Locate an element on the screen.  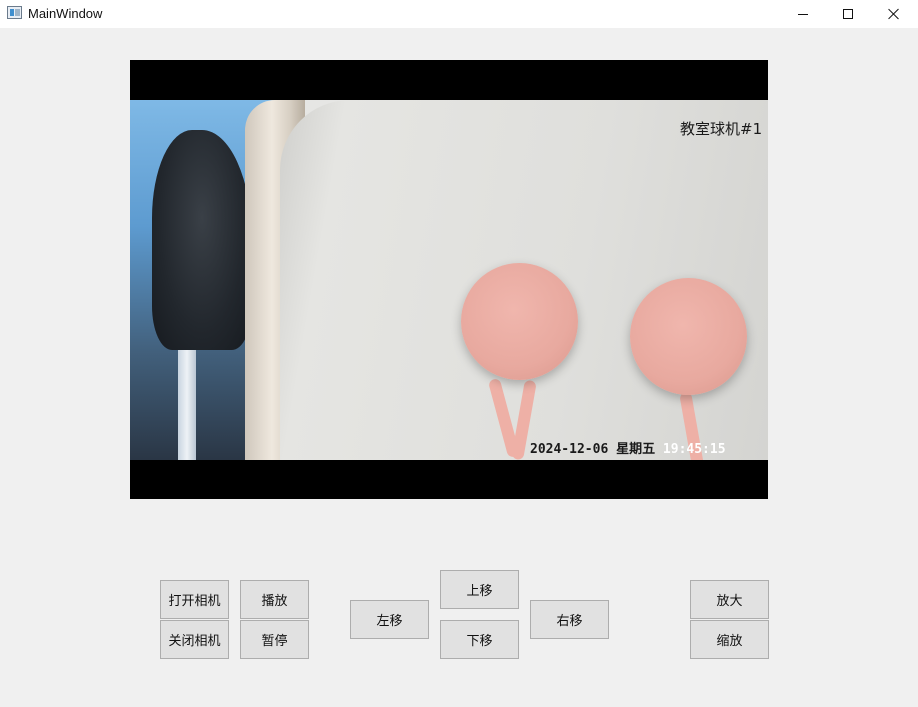
close-button is located at coordinates (894, 14).